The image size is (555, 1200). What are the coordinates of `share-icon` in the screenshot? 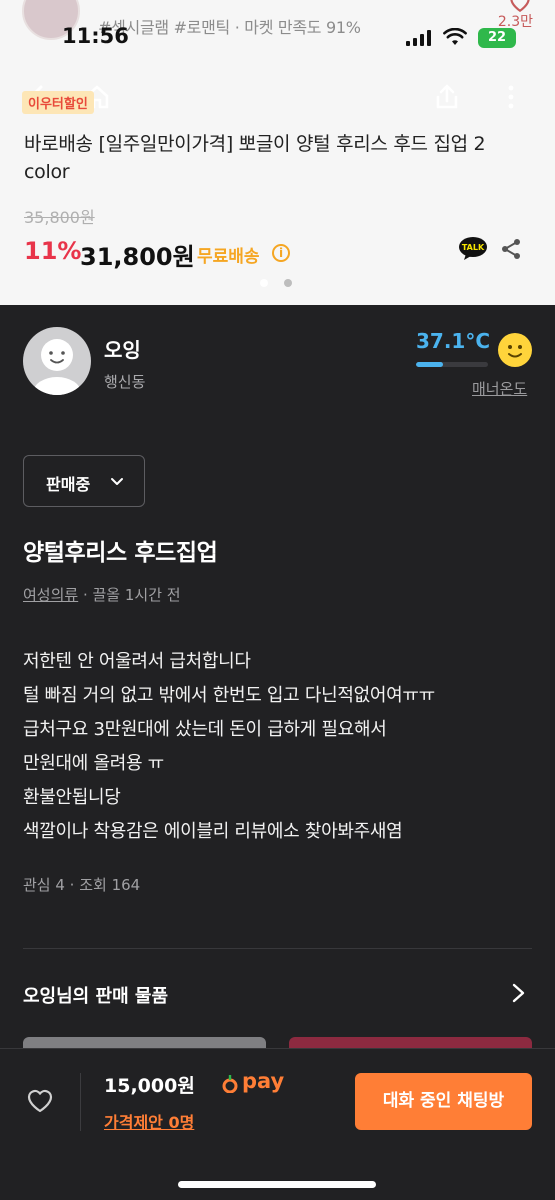 It's located at (511, 249).